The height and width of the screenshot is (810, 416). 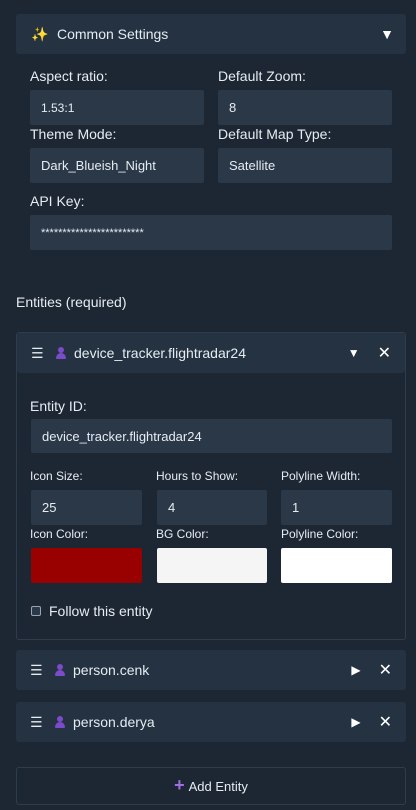 What do you see at coordinates (182, 534) in the screenshot?
I see `bg-color-label: BG Color:` at bounding box center [182, 534].